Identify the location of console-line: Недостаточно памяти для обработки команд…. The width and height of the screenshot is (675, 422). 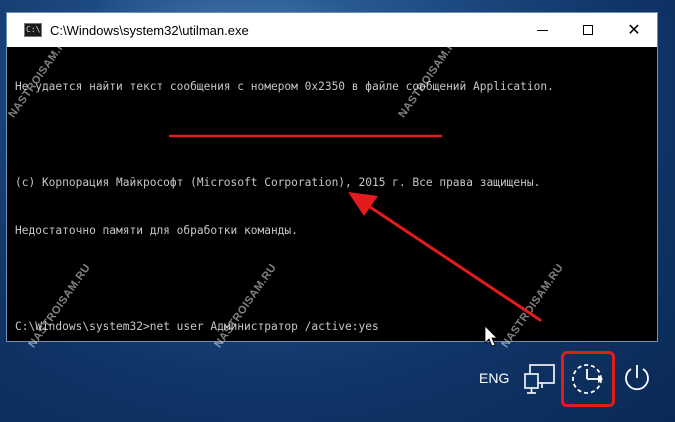
(156, 230).